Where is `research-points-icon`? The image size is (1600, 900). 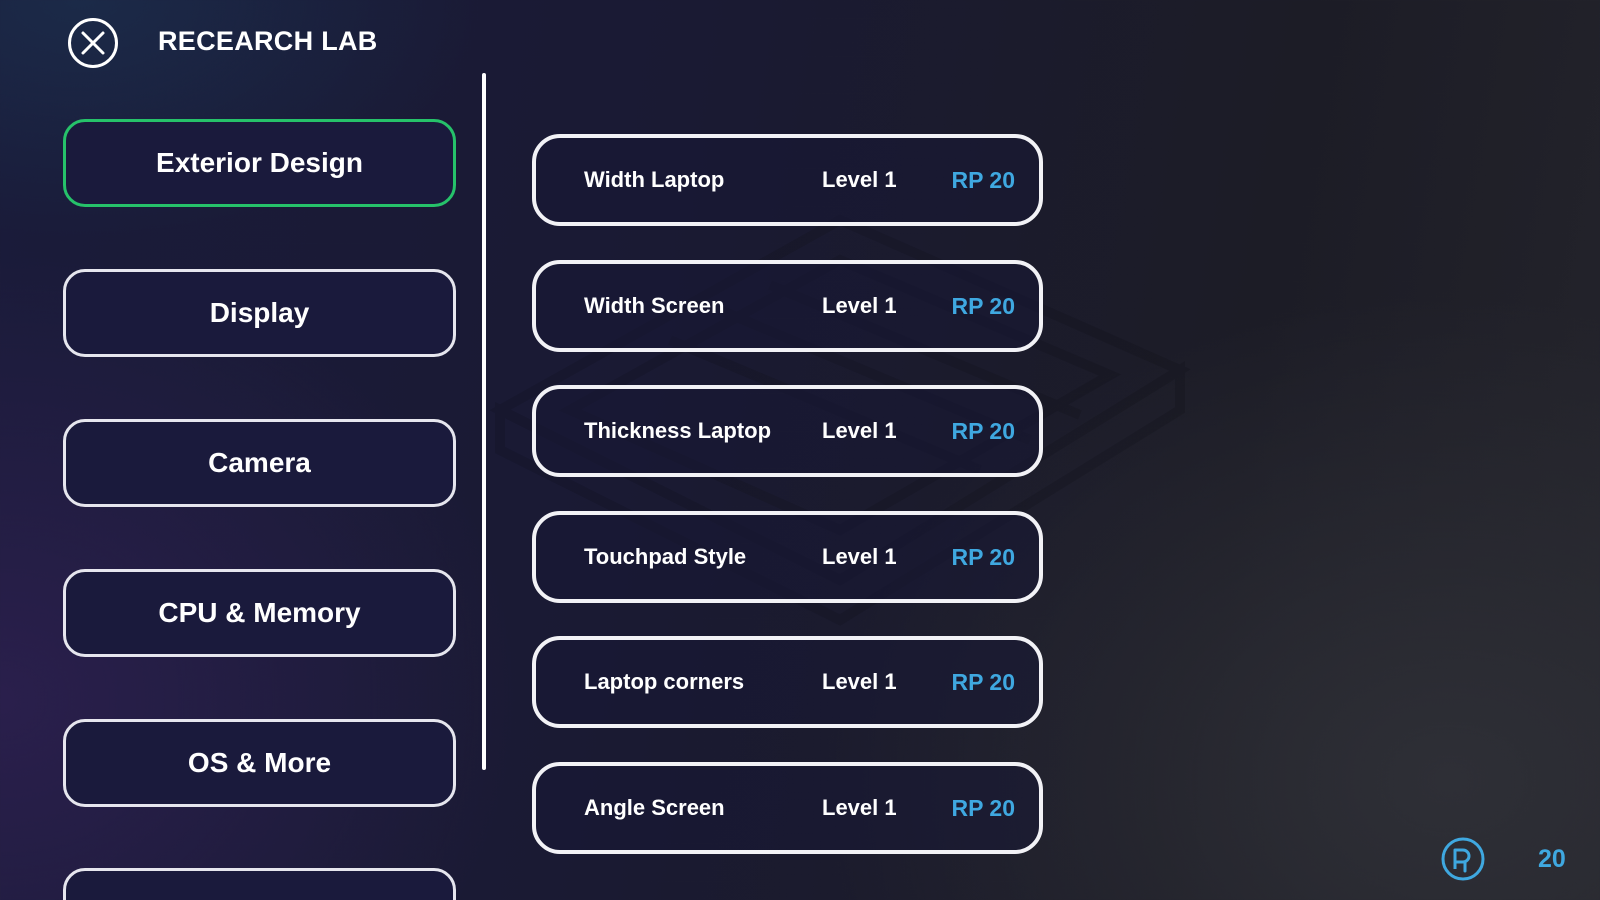 research-points-icon is located at coordinates (1463, 859).